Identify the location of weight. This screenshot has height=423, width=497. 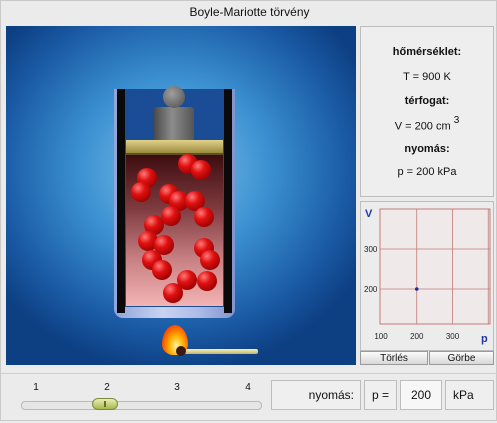
(174, 123).